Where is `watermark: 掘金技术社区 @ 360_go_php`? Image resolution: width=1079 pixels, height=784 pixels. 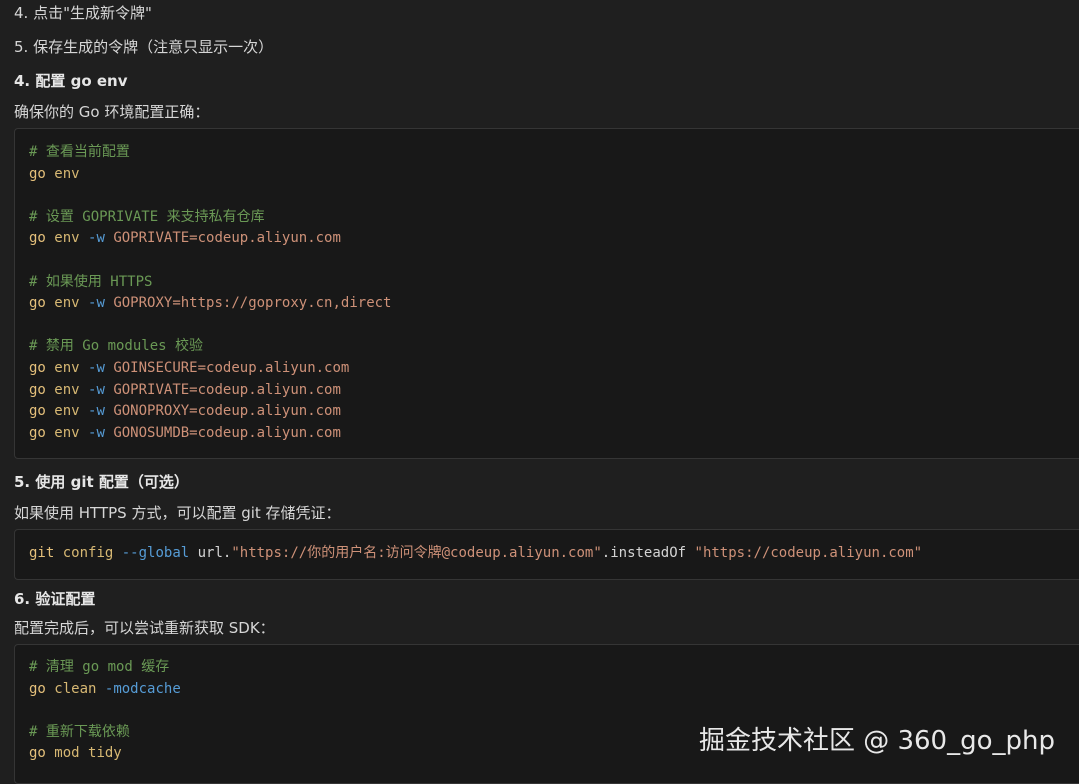 watermark: 掘金技术社区 @ 360_go_php is located at coordinates (876, 741).